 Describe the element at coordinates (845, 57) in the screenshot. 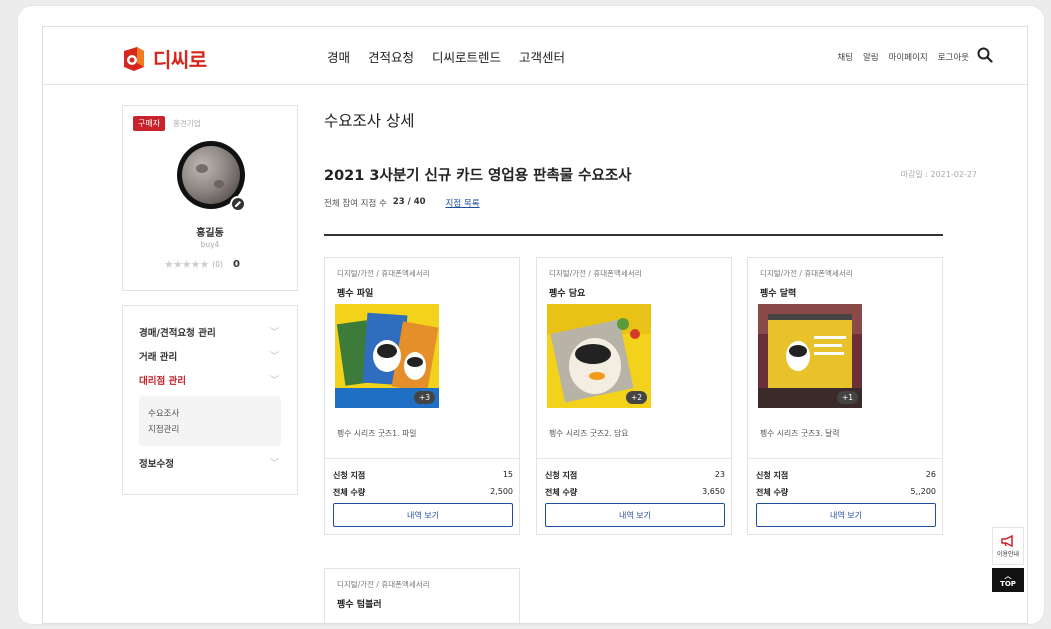

I see `util-chat: 채팅` at that location.